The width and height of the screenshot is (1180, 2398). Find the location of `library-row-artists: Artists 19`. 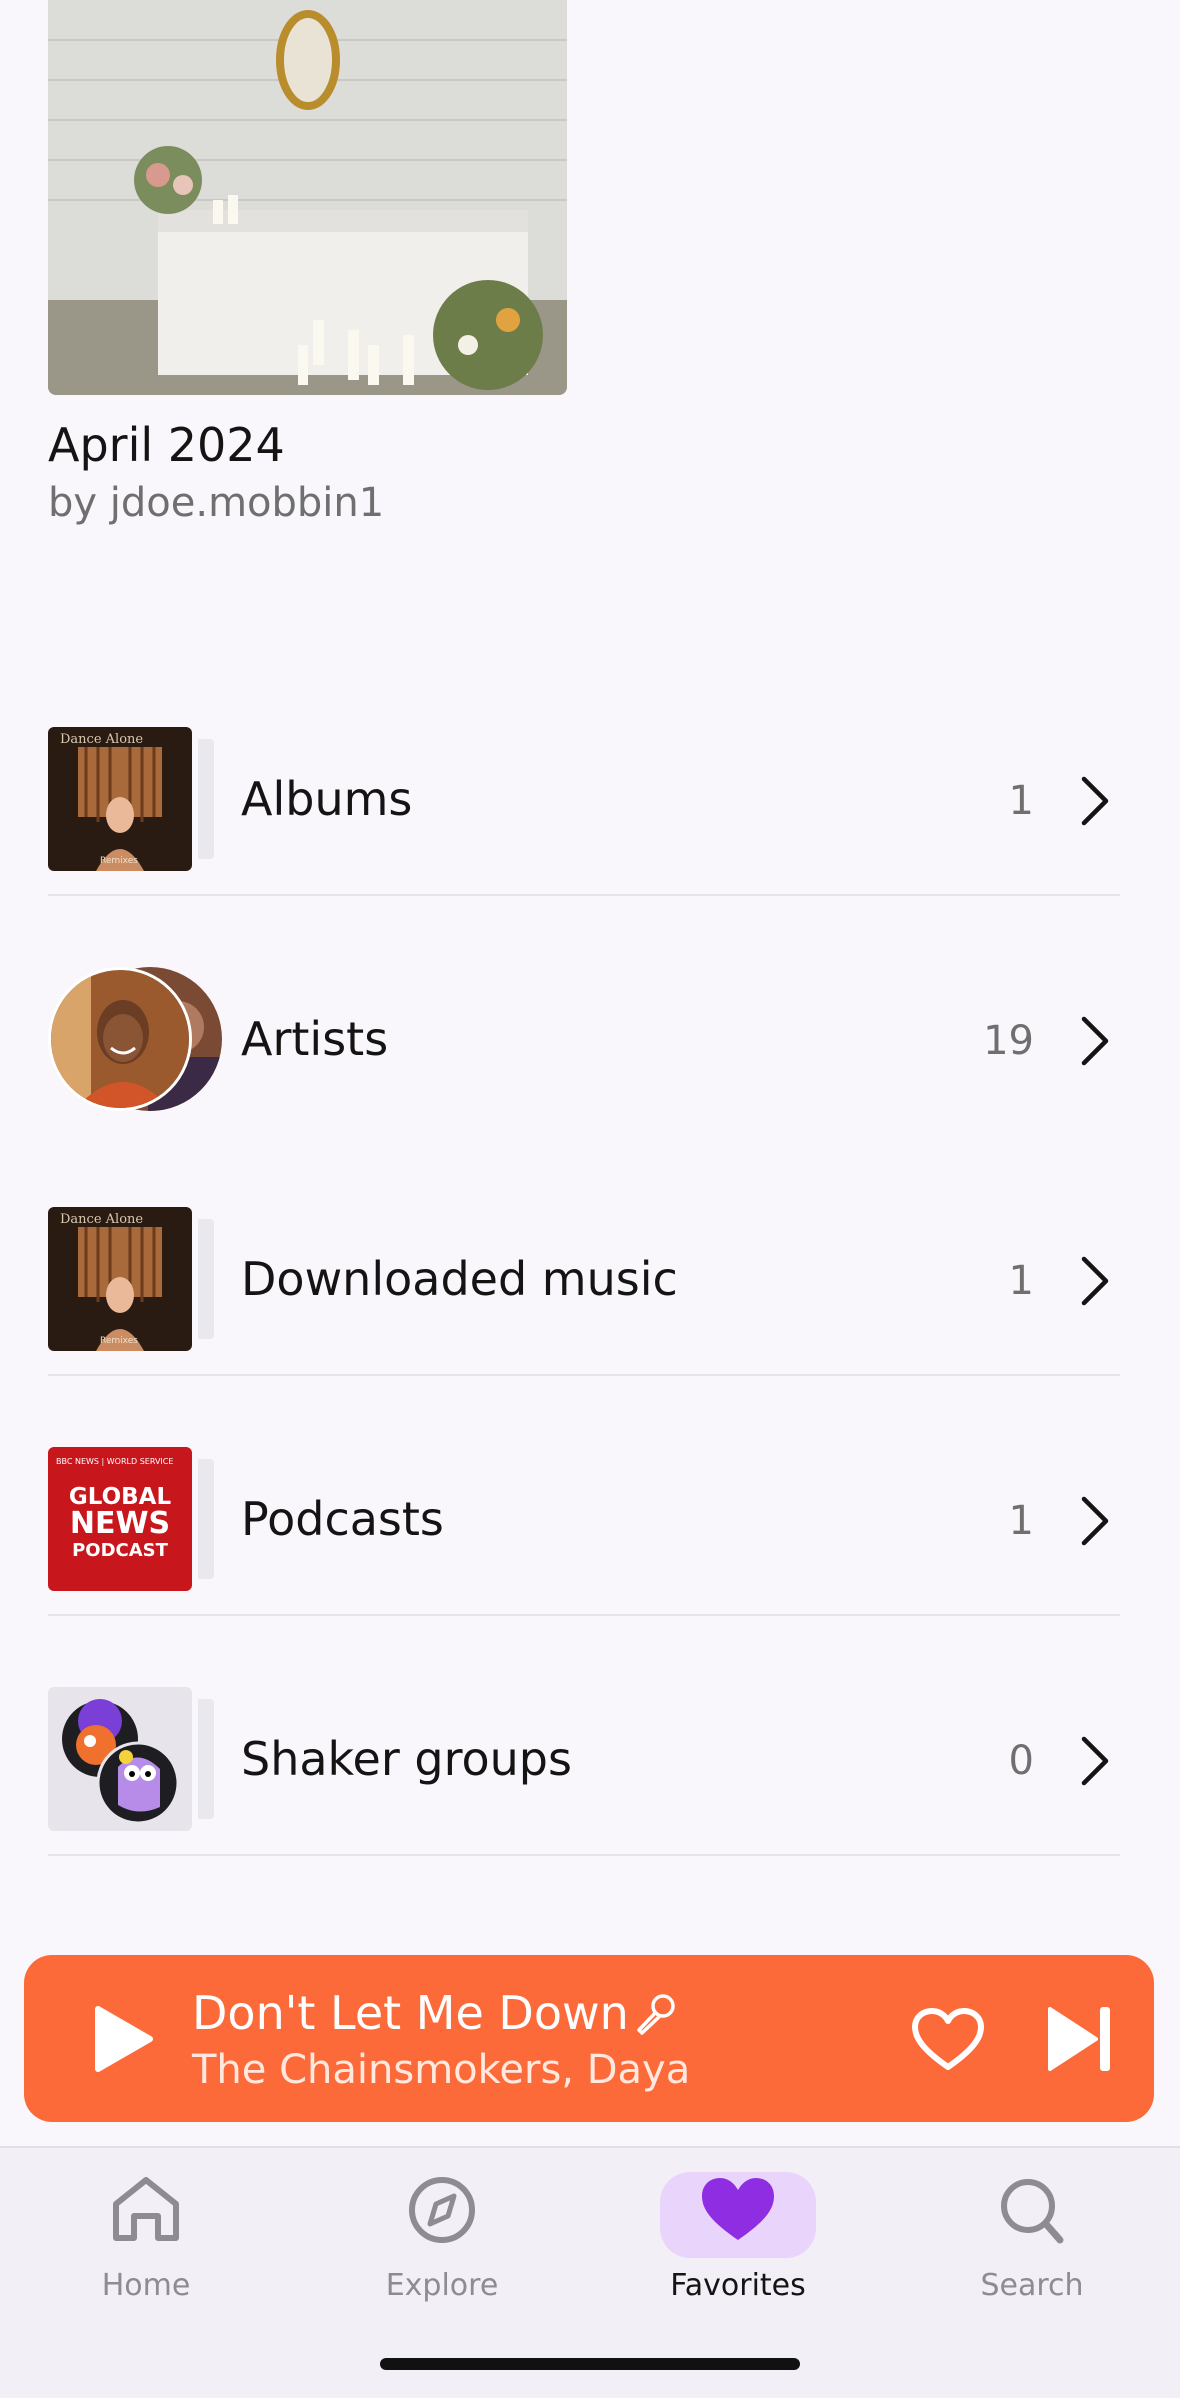

library-row-artists: Artists 19 is located at coordinates (584, 1016).